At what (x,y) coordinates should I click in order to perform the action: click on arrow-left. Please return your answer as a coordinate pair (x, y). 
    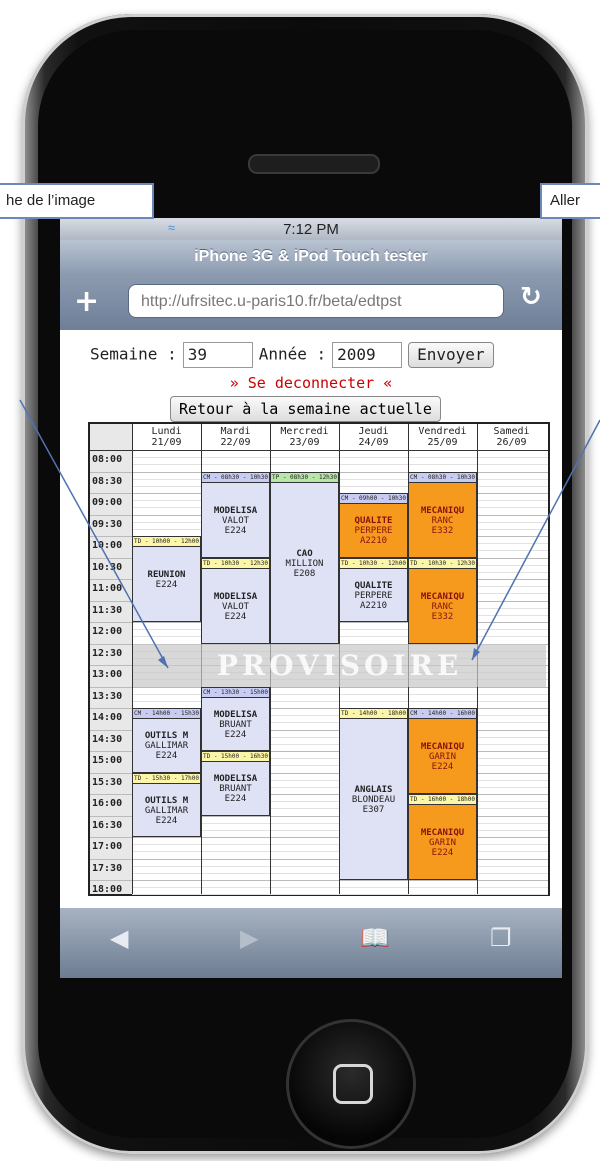
    Looking at the image, I should click on (94, 534).